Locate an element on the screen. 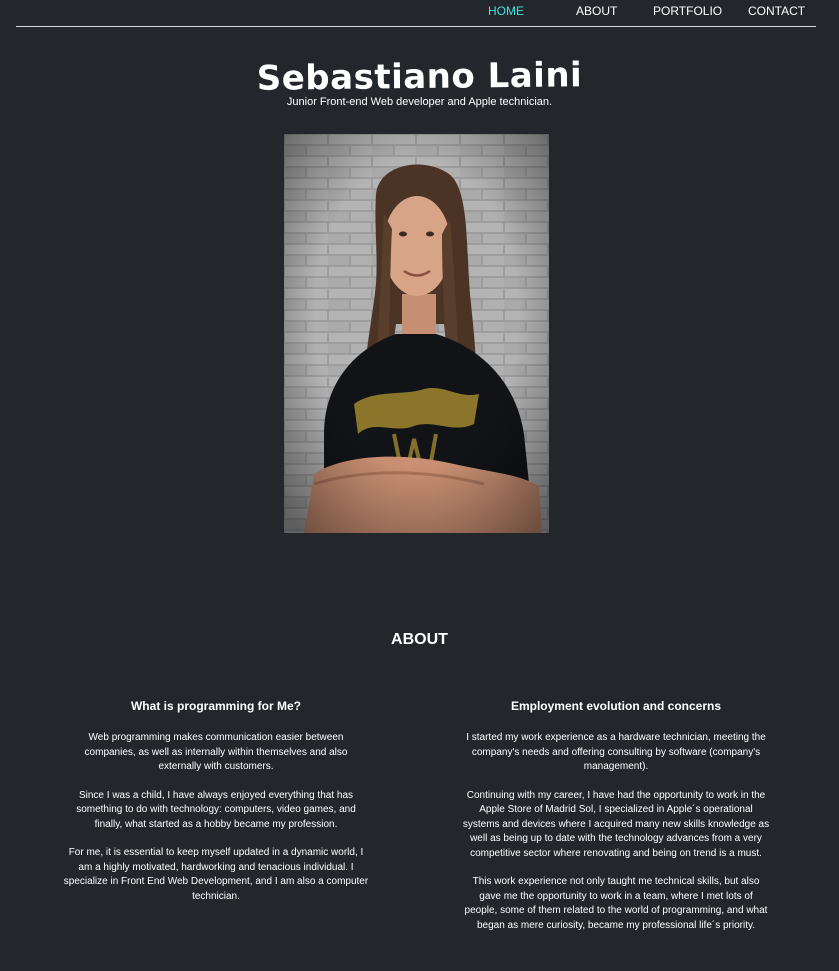 This screenshot has height=971, width=839. nav-home-link: HOME is located at coordinates (506, 11).